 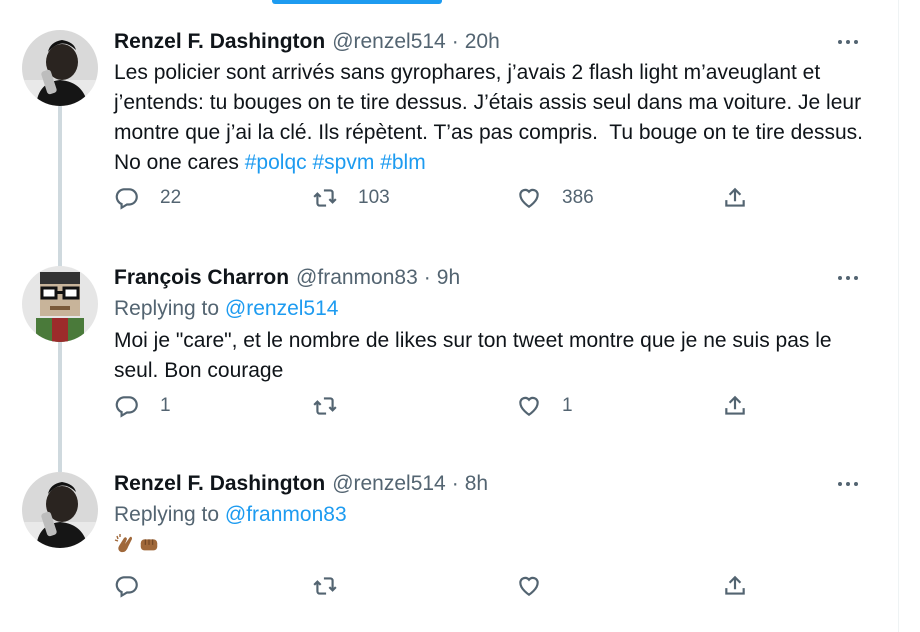 I want to click on like-button, so click(x=529, y=586).